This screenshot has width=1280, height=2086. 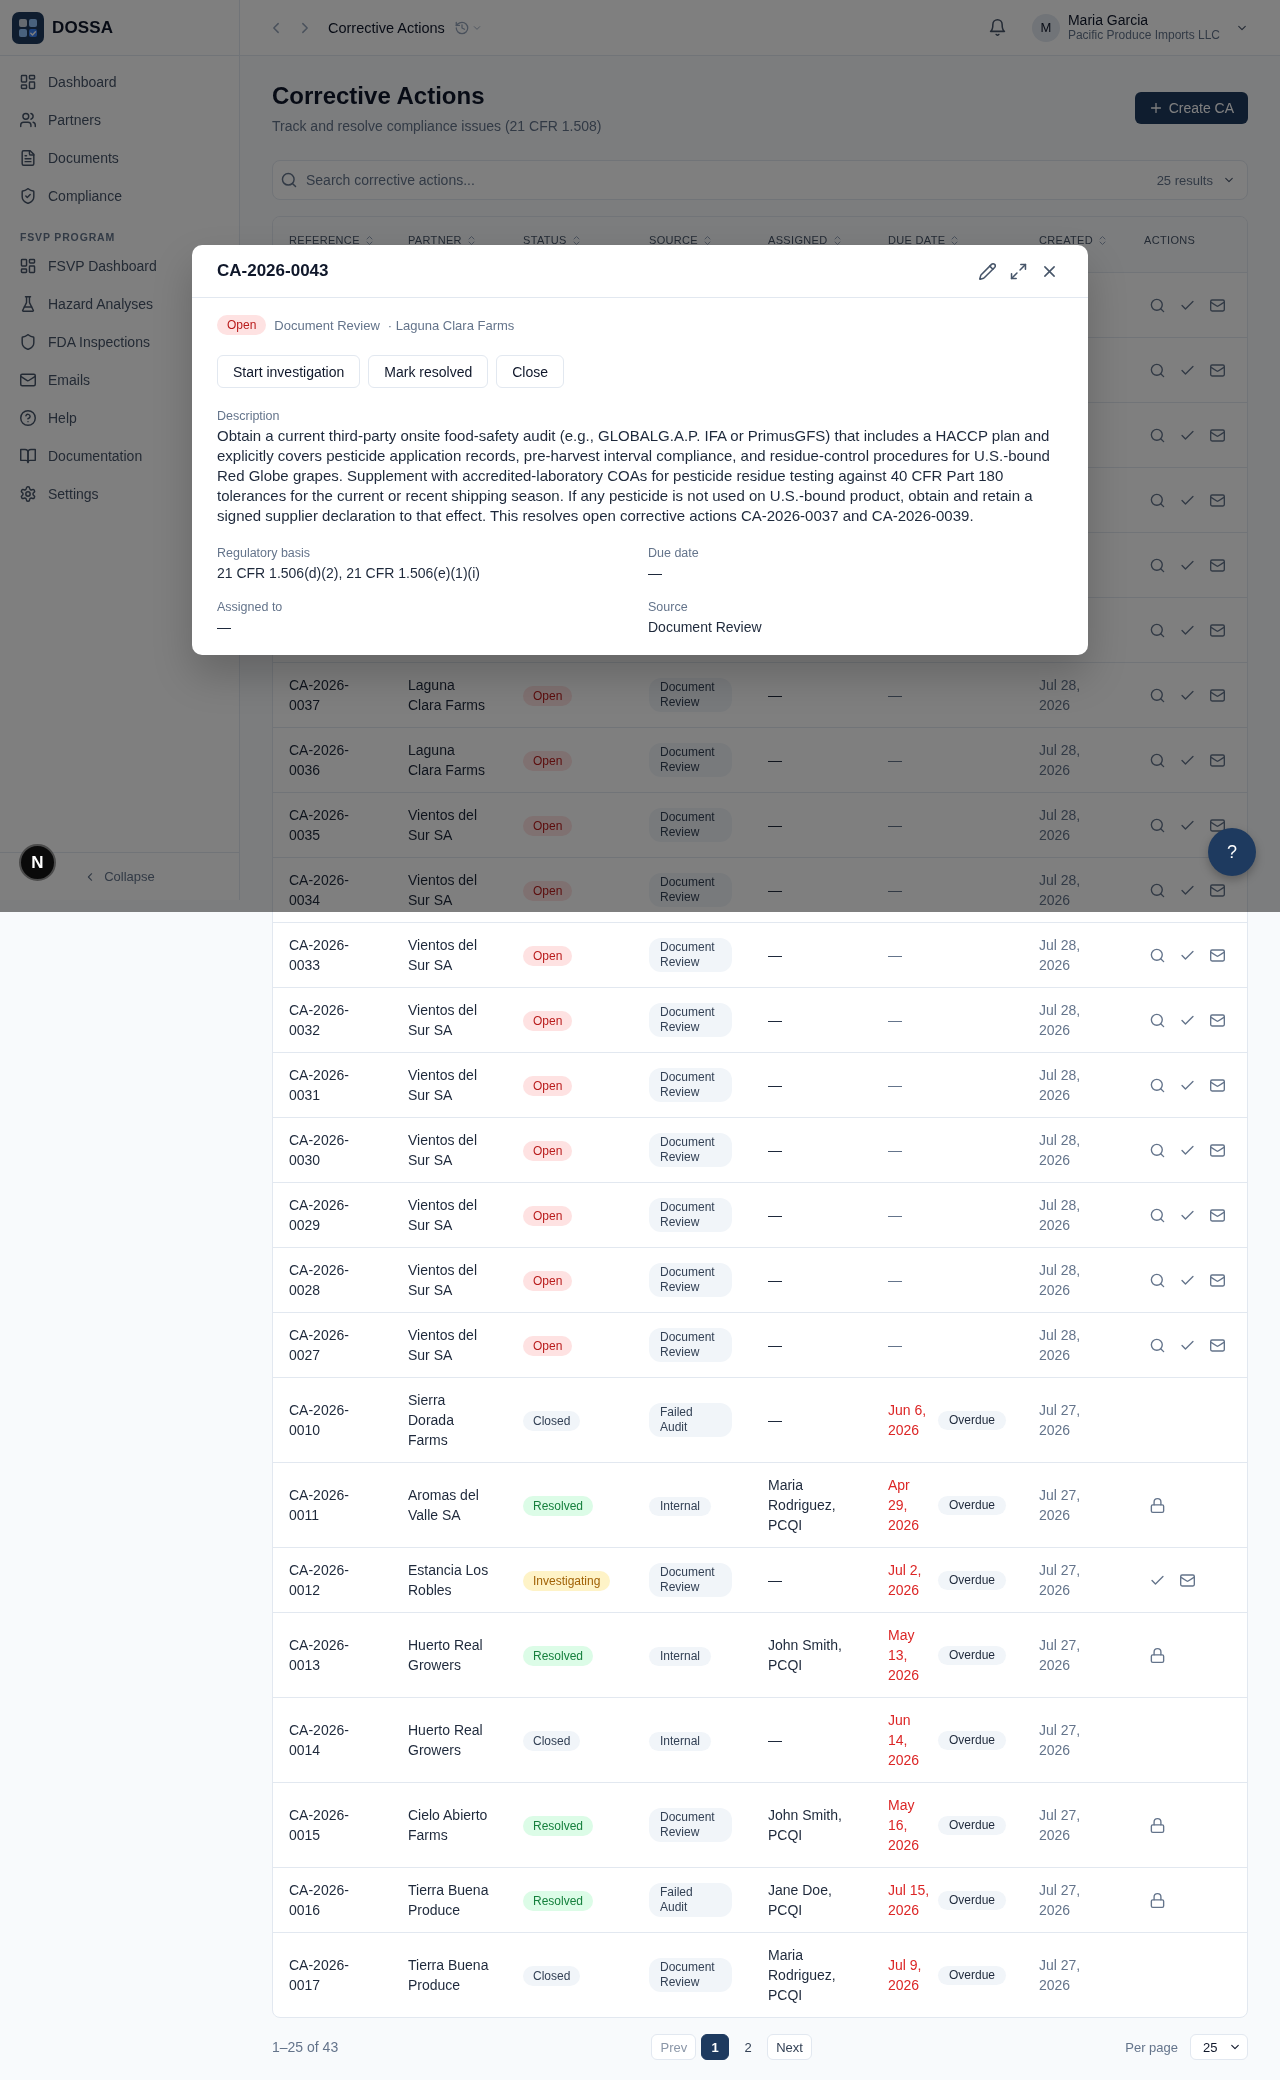 I want to click on partner-name: Aromas del Valle SA, so click(x=443, y=1505).